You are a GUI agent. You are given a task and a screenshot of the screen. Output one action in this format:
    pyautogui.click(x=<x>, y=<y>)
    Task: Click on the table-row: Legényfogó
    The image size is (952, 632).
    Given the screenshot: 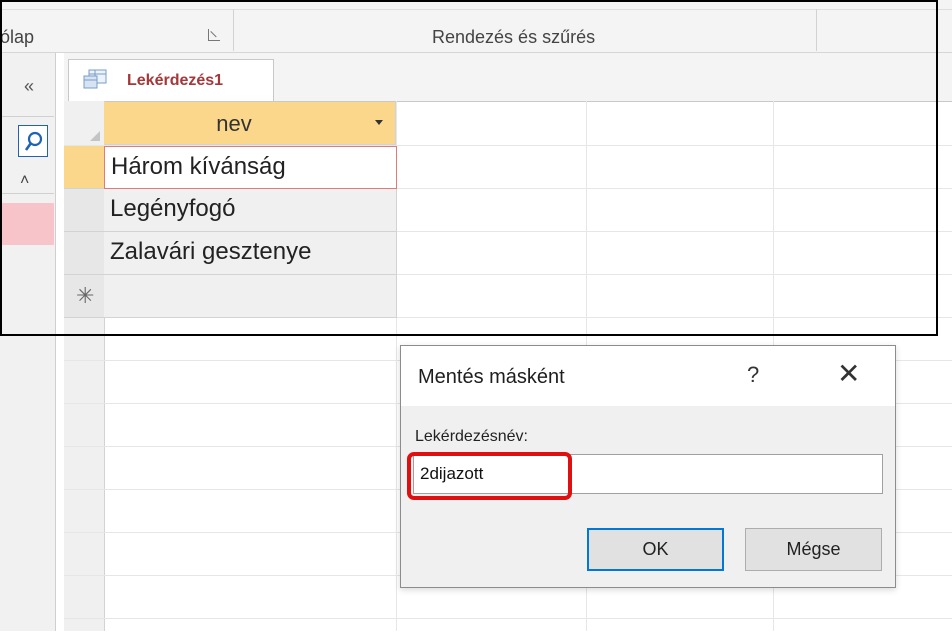 What is the action you would take?
    pyautogui.click(x=230, y=210)
    